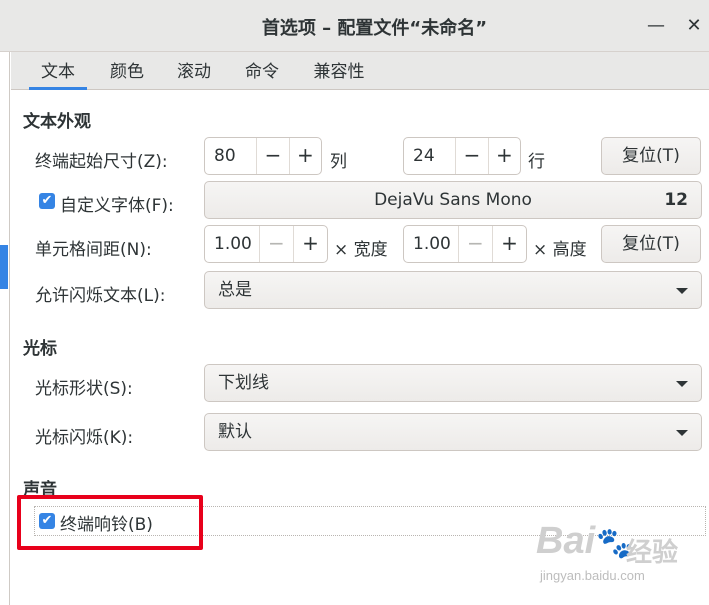 Image resolution: width=709 pixels, height=605 pixels. Describe the element at coordinates (429, 156) in the screenshot. I see `rows-input: 24` at that location.